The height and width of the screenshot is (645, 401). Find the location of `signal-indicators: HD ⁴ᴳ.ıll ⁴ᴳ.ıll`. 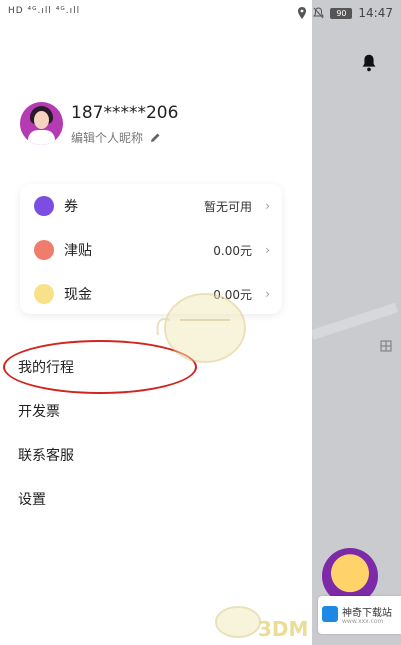

signal-indicators: HD ⁴ᴳ.ıll ⁴ᴳ.ıll is located at coordinates (44, 11).